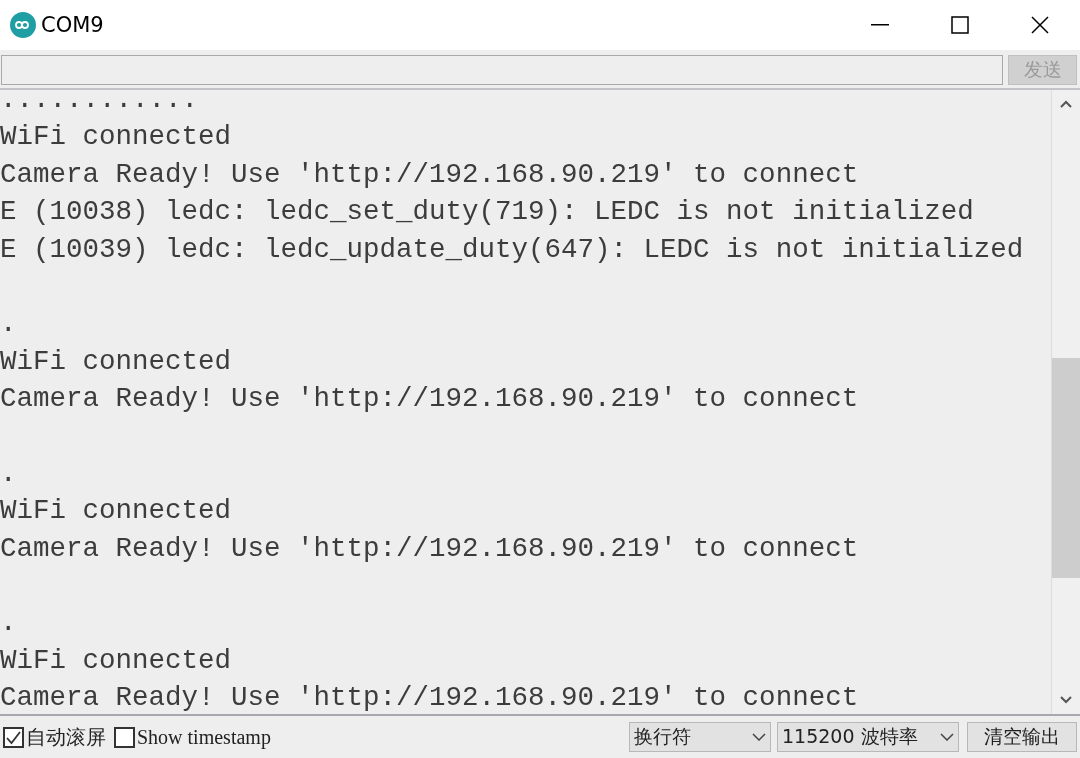 This screenshot has width=1080, height=758. Describe the element at coordinates (23, 25) in the screenshot. I see `app-logo-icon` at that location.